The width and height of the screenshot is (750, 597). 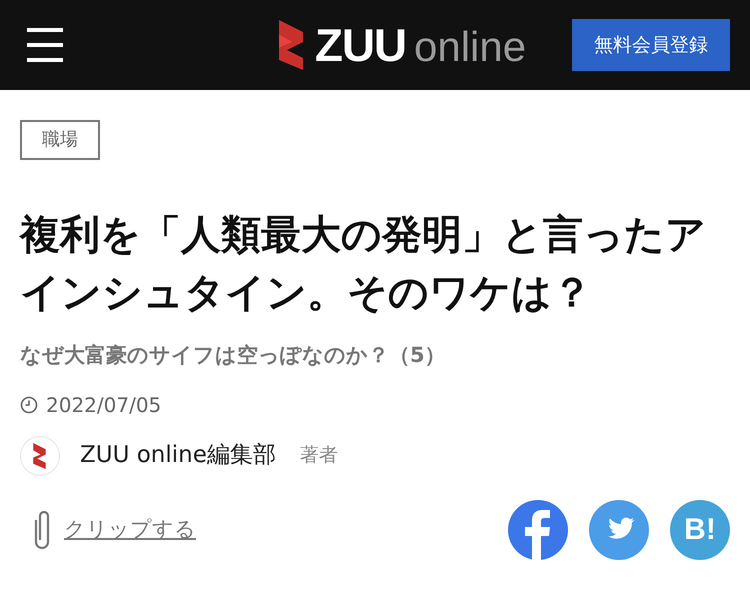 I want to click on author-role: 著者, so click(x=319, y=455).